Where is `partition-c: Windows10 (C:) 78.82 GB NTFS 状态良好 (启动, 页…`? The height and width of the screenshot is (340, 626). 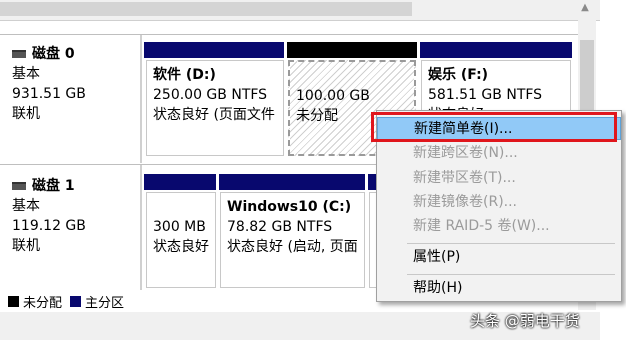
partition-c: Windows10 (C:) 78.82 GB NTFS 状态良好 (启动, 页… is located at coordinates (292, 240).